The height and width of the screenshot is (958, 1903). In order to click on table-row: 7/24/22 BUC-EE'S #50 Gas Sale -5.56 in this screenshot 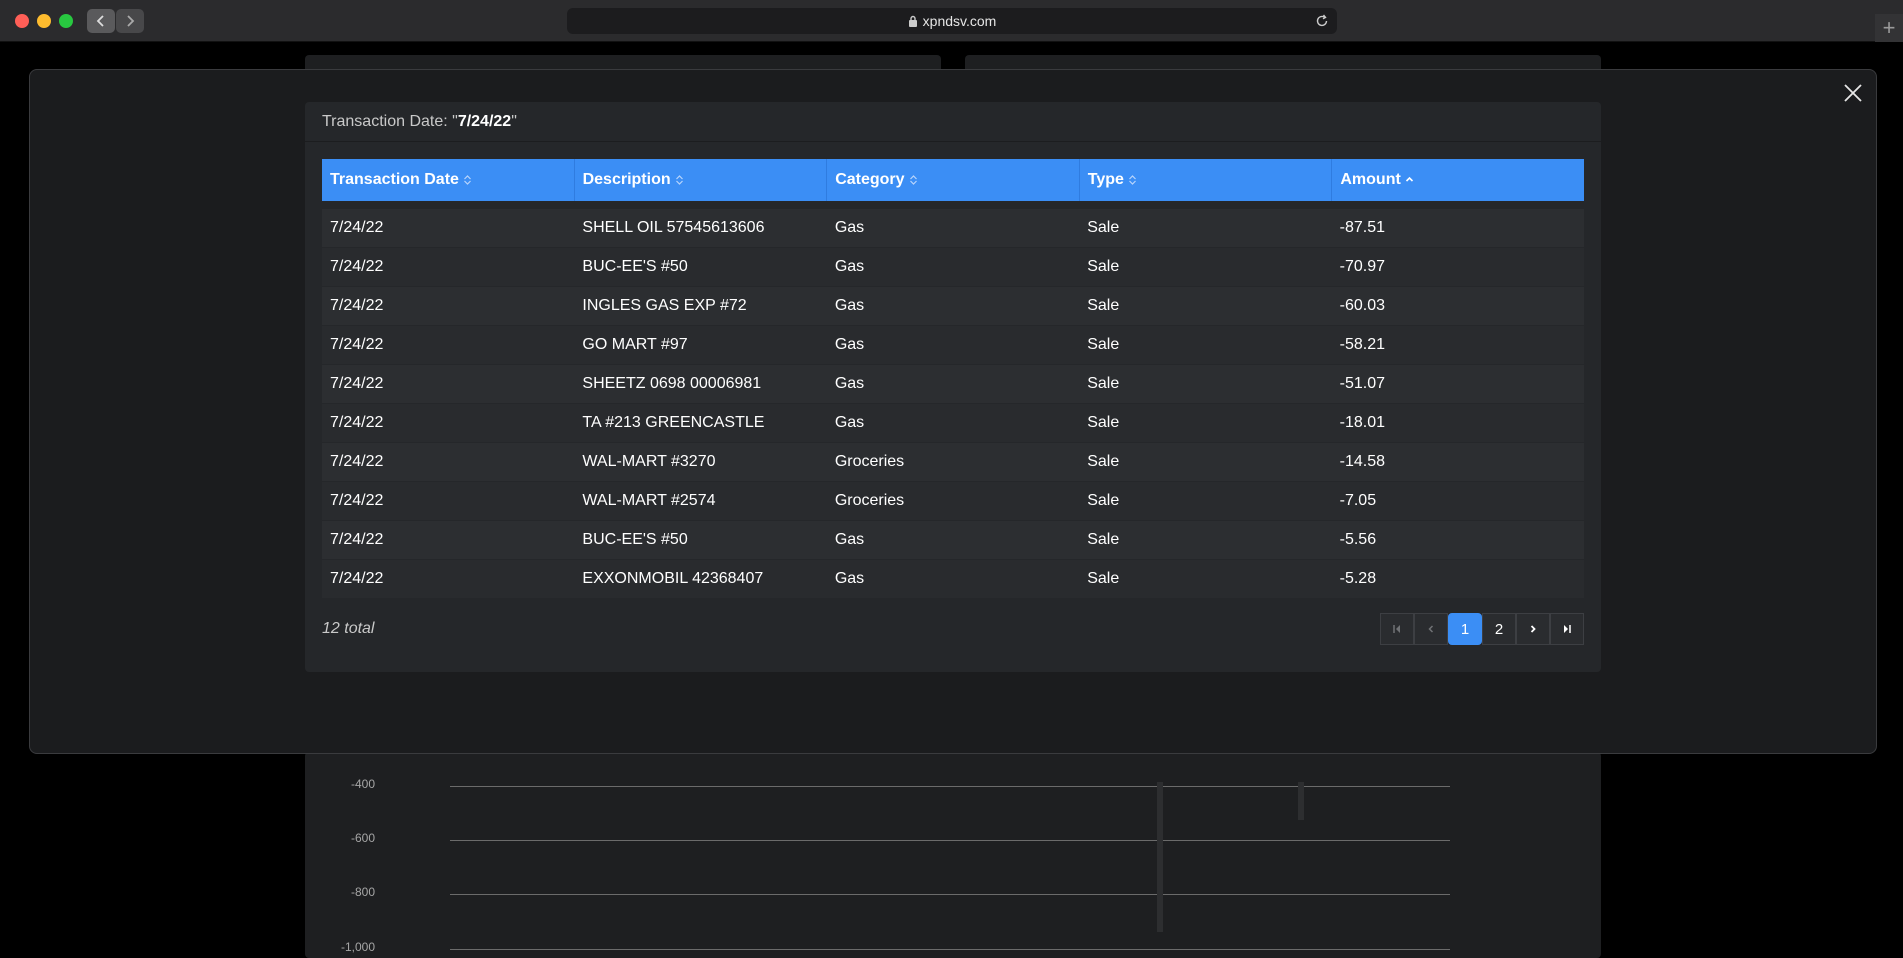, I will do `click(953, 540)`.